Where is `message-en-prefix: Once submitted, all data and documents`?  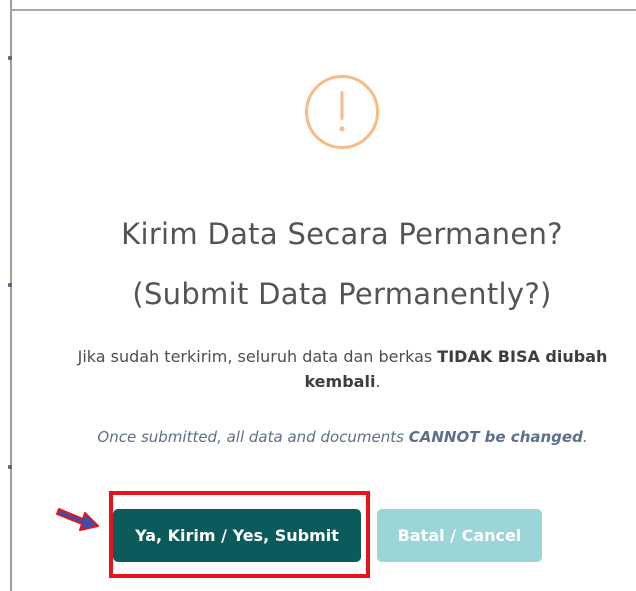
message-en-prefix: Once submitted, all data and documents is located at coordinates (253, 437).